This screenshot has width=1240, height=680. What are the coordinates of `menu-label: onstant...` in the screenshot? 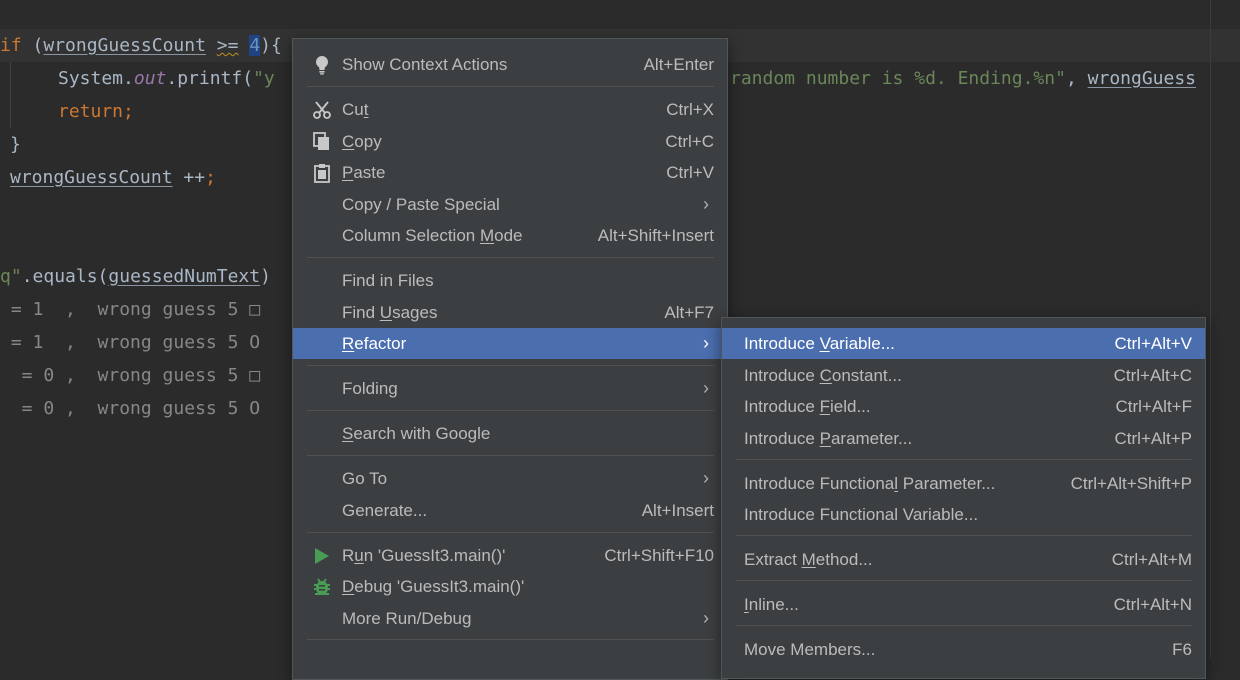 It's located at (866, 375).